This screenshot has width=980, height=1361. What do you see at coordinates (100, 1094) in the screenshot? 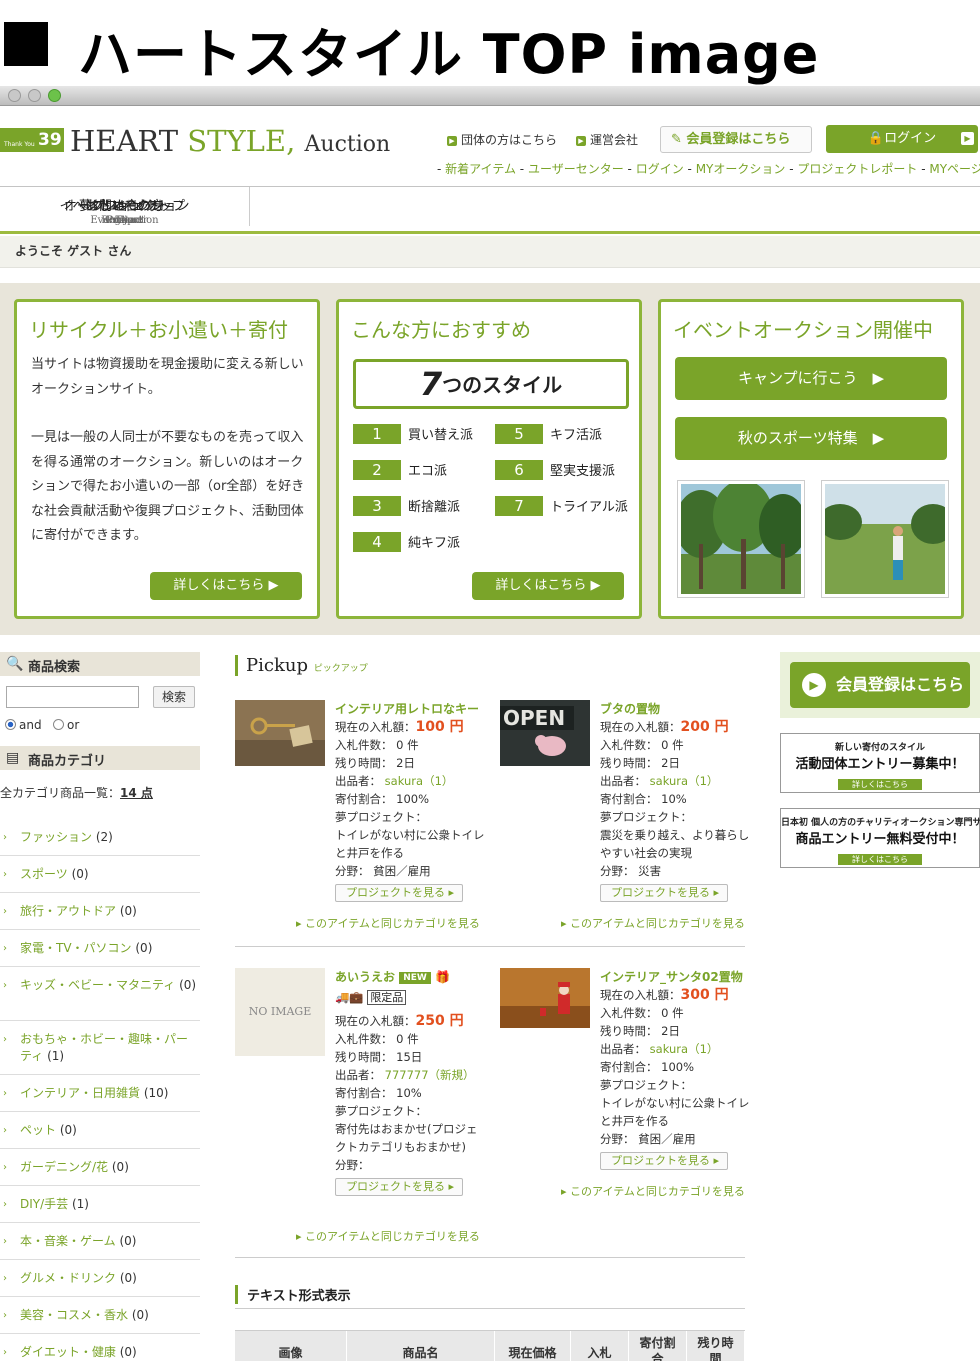
I see `category-item: › インテリア・日用雑貨 (10)` at bounding box center [100, 1094].